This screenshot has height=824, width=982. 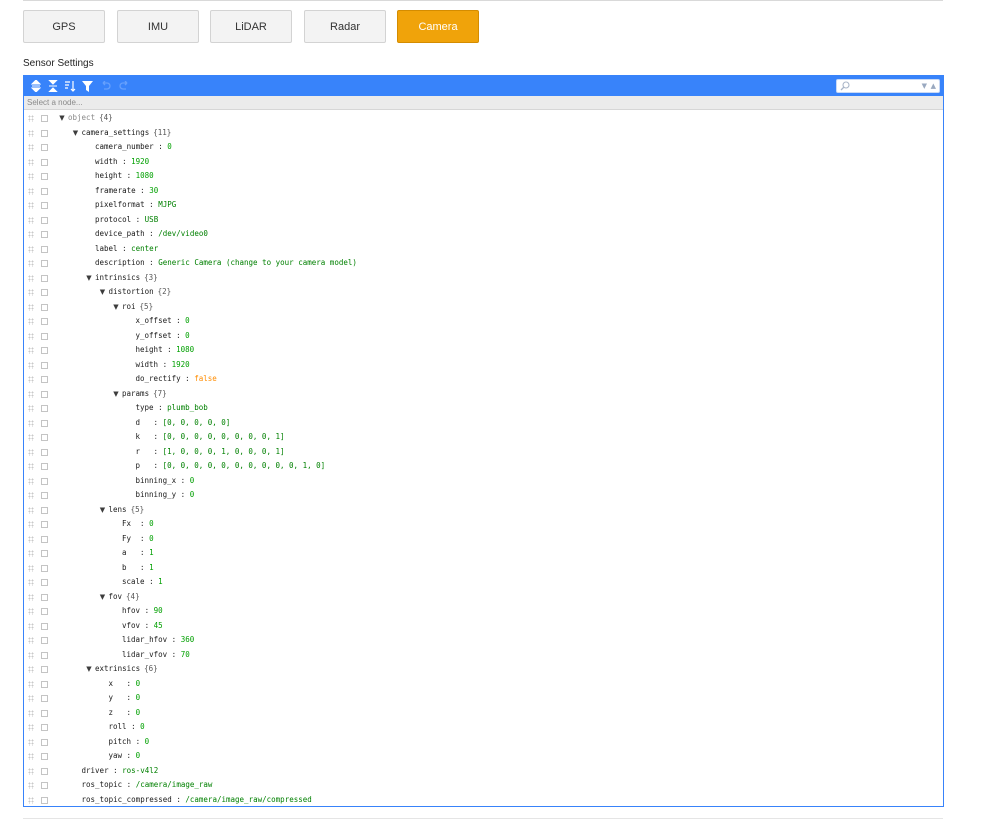 What do you see at coordinates (483, 510) in the screenshot?
I see `tree-row: ▼ lens {5}` at bounding box center [483, 510].